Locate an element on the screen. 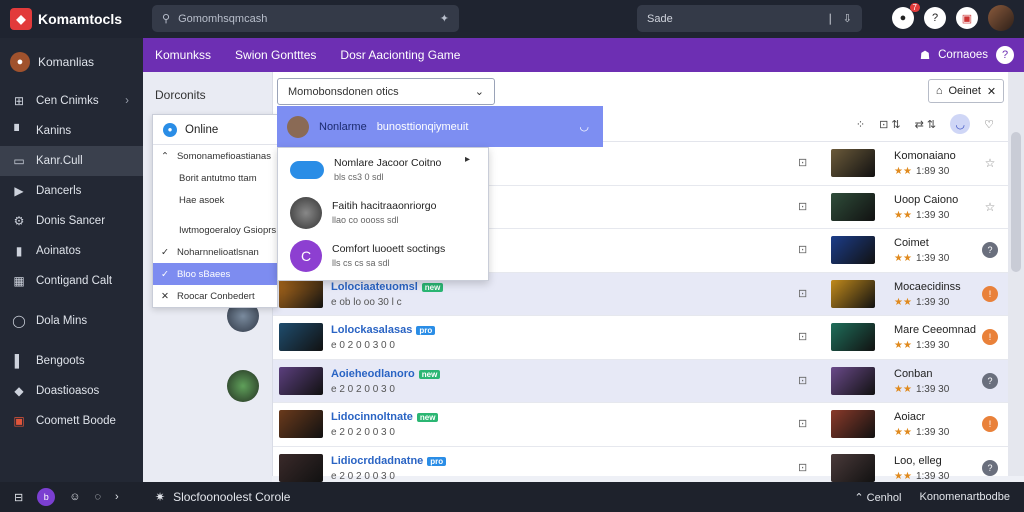  online-button: ⌂ Oeinet ✕ is located at coordinates (966, 91).